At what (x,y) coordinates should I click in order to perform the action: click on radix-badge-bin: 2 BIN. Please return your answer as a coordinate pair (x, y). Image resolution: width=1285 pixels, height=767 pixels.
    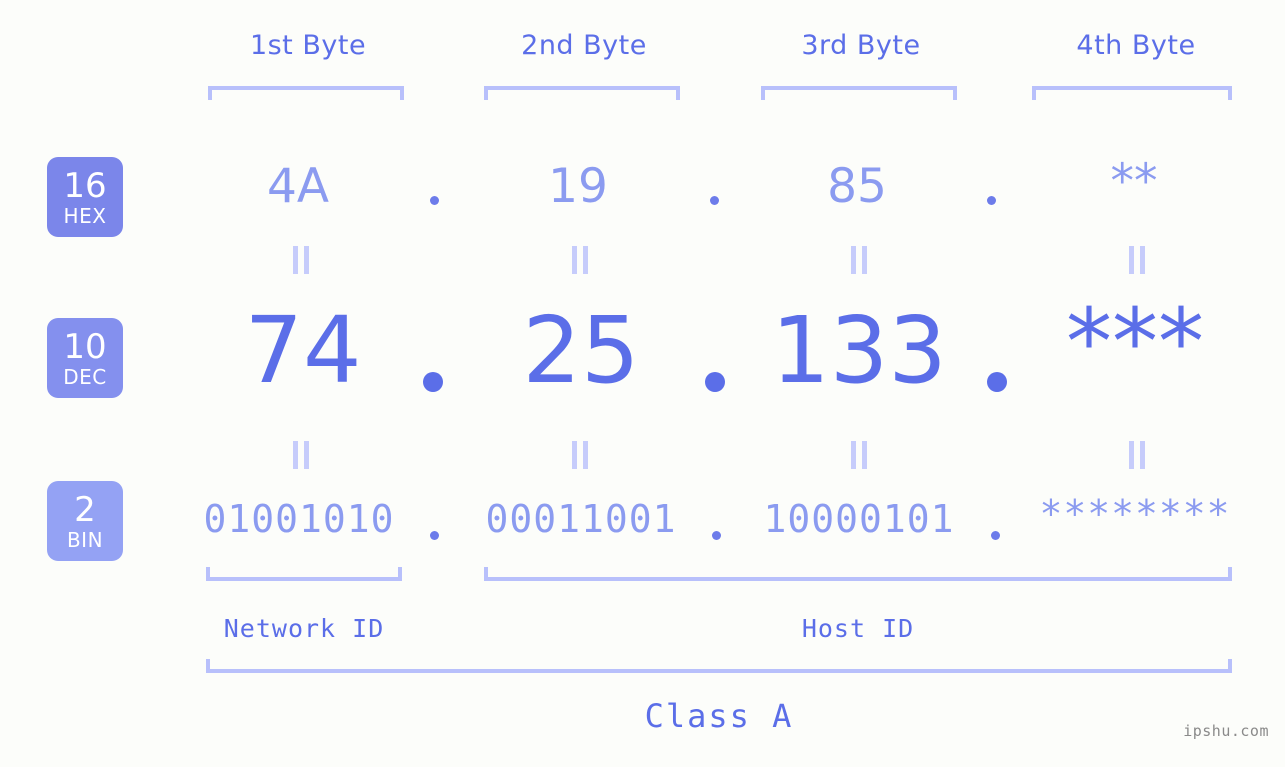
    Looking at the image, I should click on (85, 521).